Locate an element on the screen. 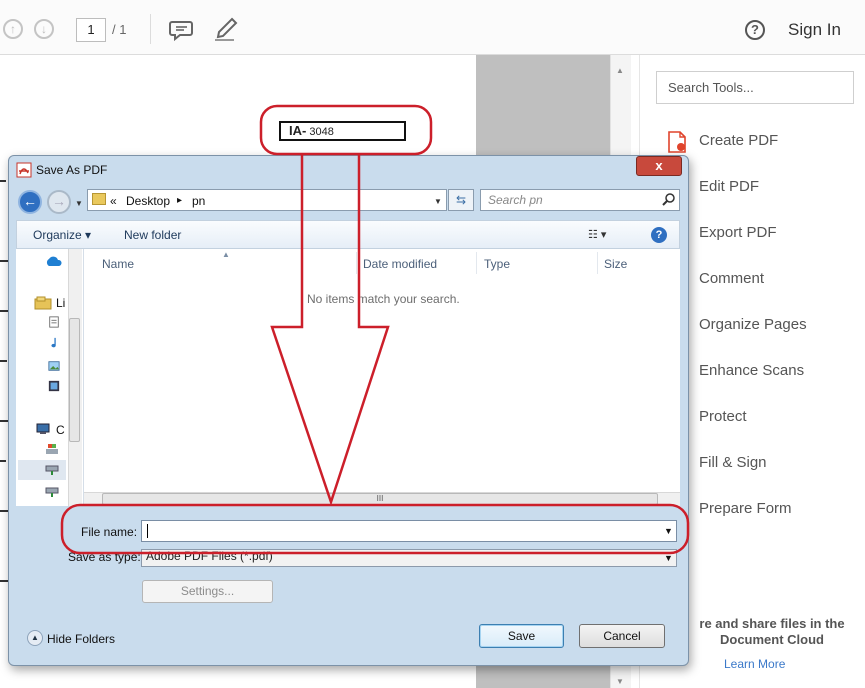 This screenshot has width=865, height=688. page-total: / 1 is located at coordinates (119, 29).